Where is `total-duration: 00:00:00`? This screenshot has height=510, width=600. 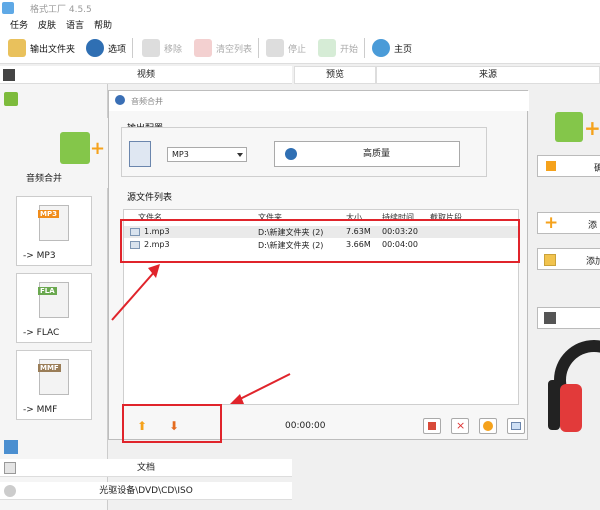
total-duration: 00:00:00 is located at coordinates (305, 426).